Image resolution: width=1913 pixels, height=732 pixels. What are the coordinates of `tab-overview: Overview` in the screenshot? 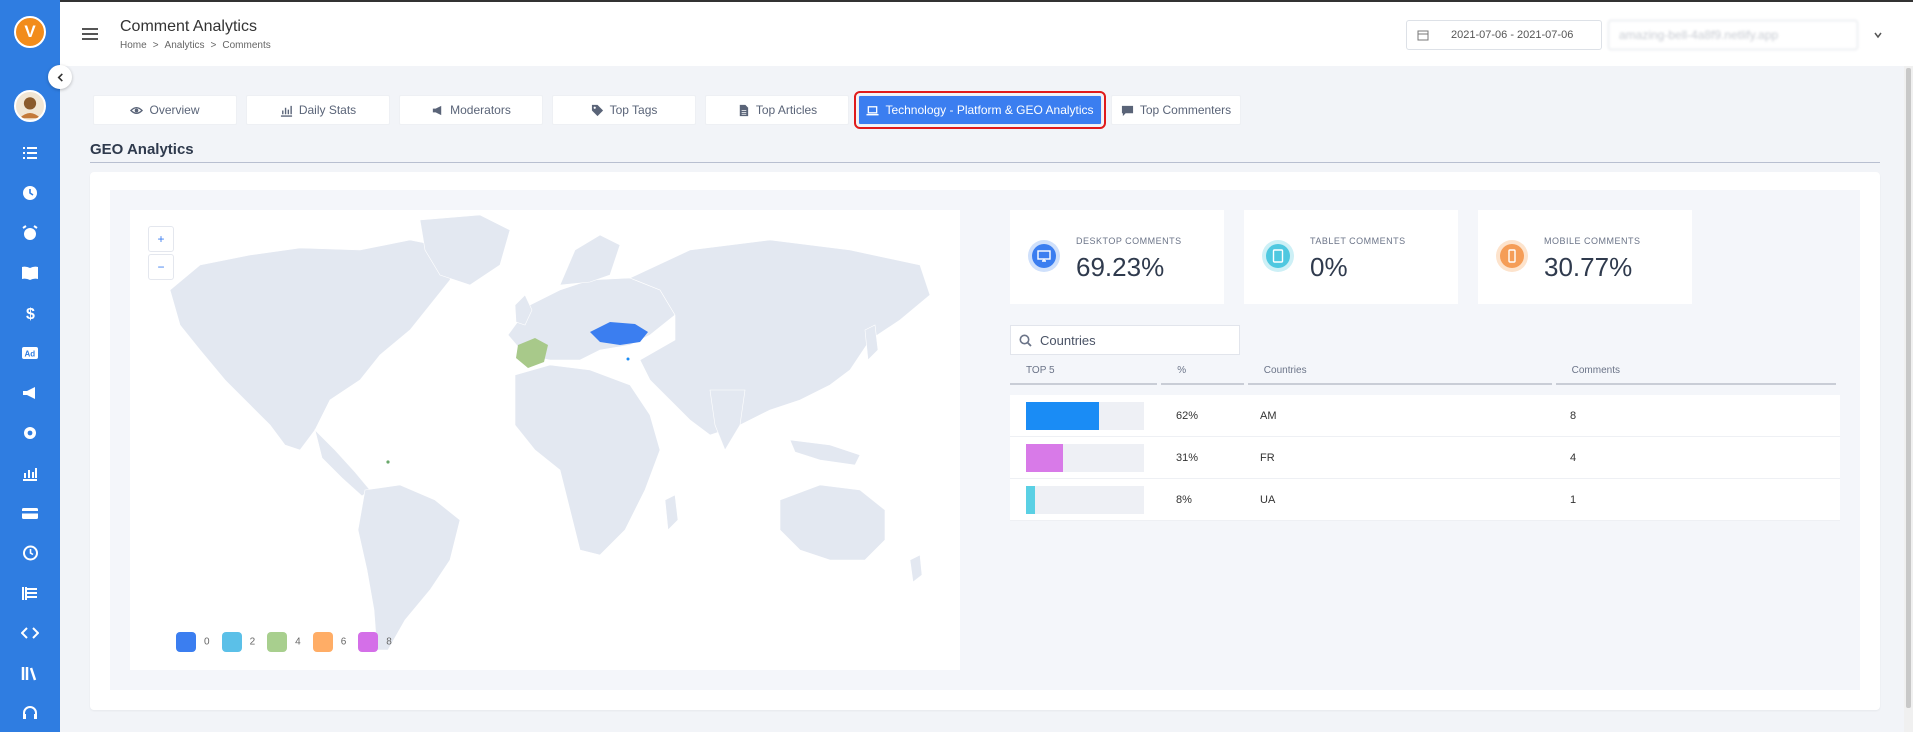 It's located at (165, 110).